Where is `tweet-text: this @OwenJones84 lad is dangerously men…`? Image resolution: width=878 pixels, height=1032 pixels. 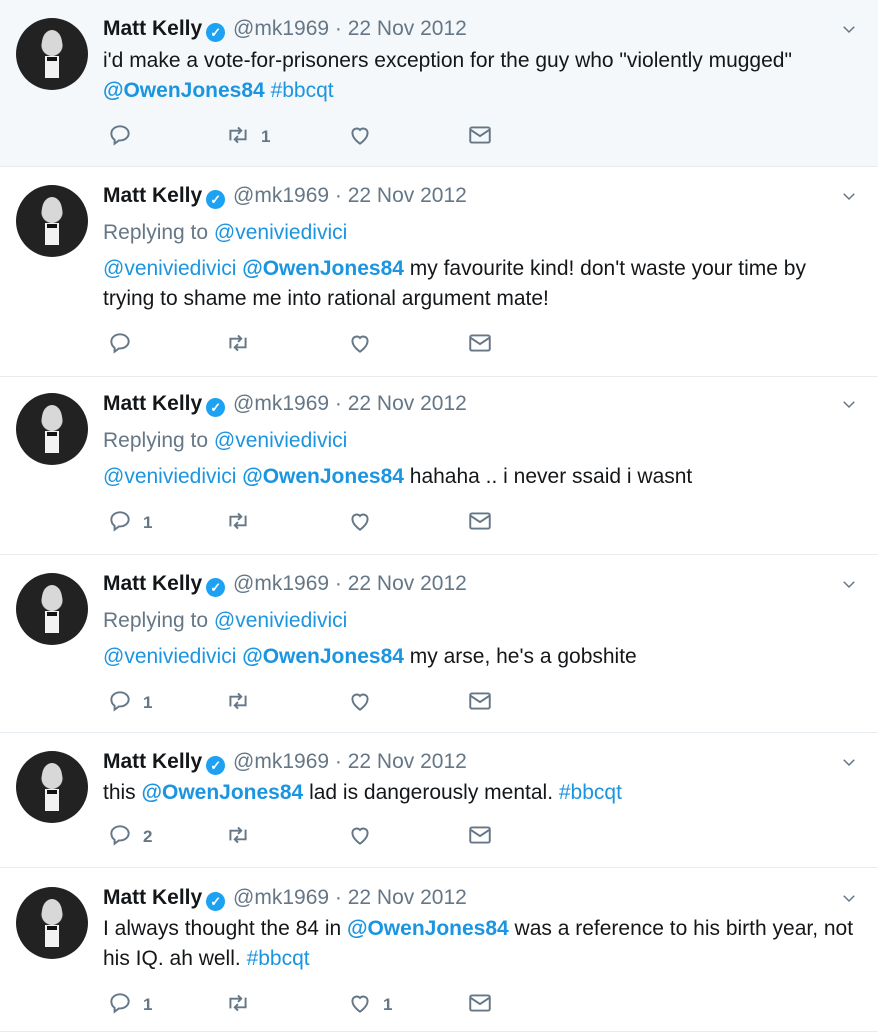
tweet-text: this @OwenJones84 lad is dangerously men… is located at coordinates (483, 793).